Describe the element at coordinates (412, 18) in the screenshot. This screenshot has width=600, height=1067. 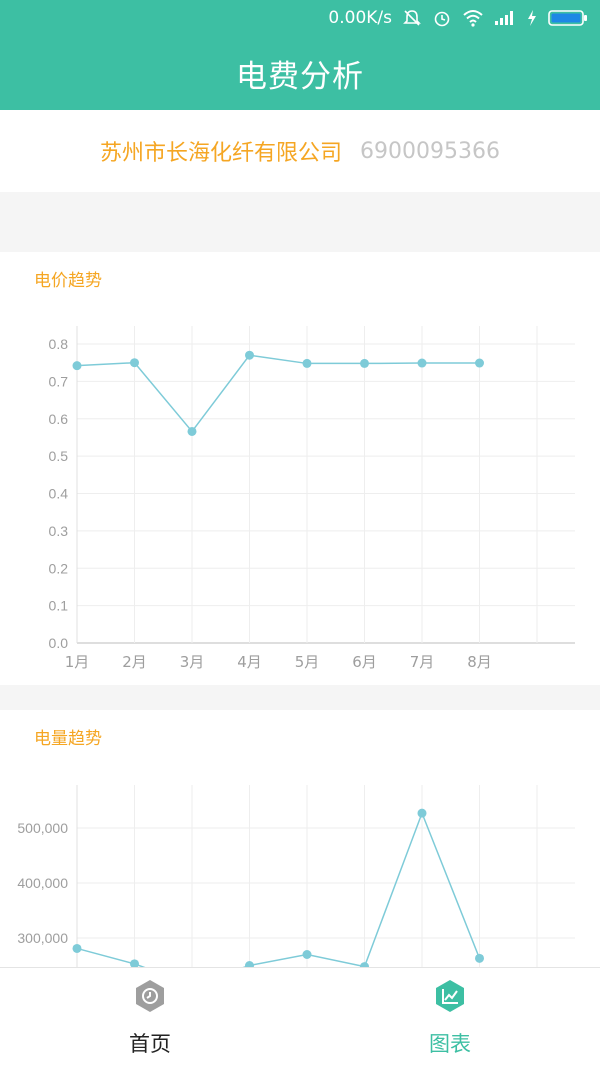
I see `mute-icon` at that location.